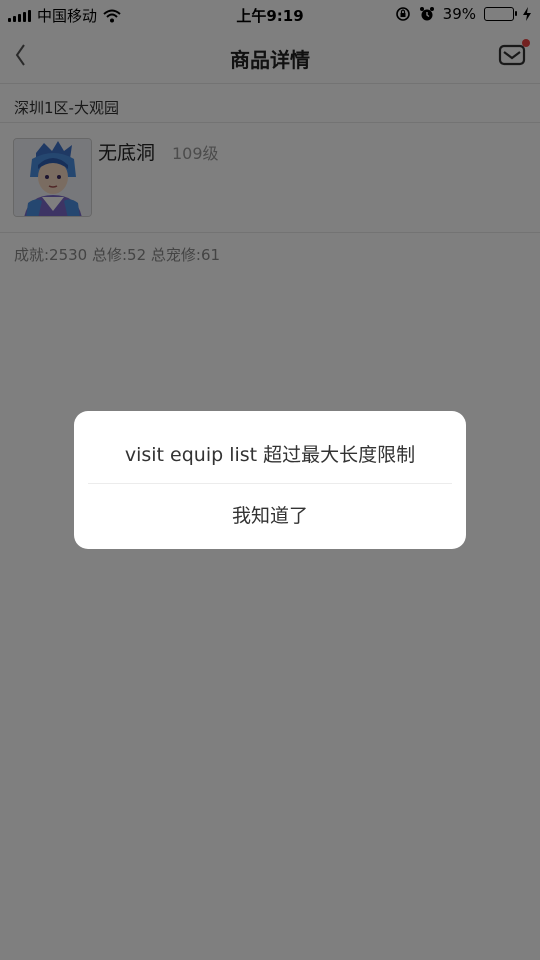 The height and width of the screenshot is (960, 540). Describe the element at coordinates (270, 516) in the screenshot. I see `confirm-button: 我知道了` at that location.